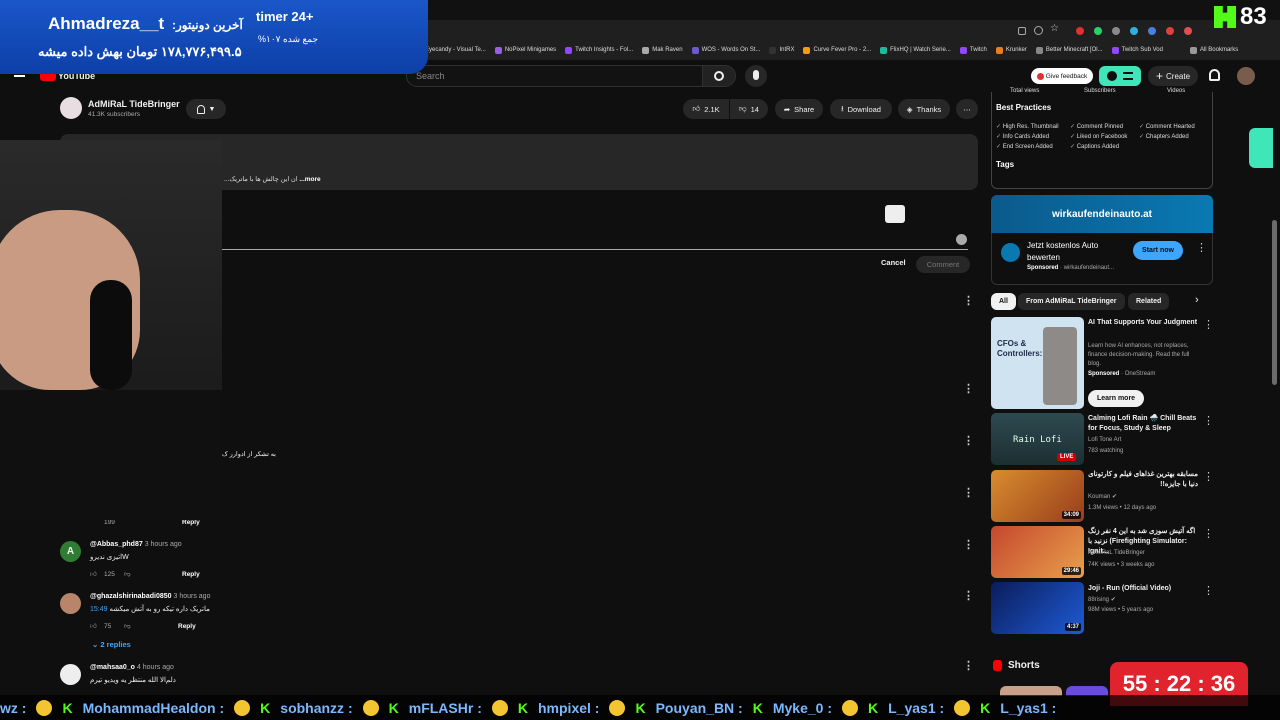 The image size is (1280, 720). I want to click on video-channel: AdMiRaL TideBringer, so click(1116, 553).